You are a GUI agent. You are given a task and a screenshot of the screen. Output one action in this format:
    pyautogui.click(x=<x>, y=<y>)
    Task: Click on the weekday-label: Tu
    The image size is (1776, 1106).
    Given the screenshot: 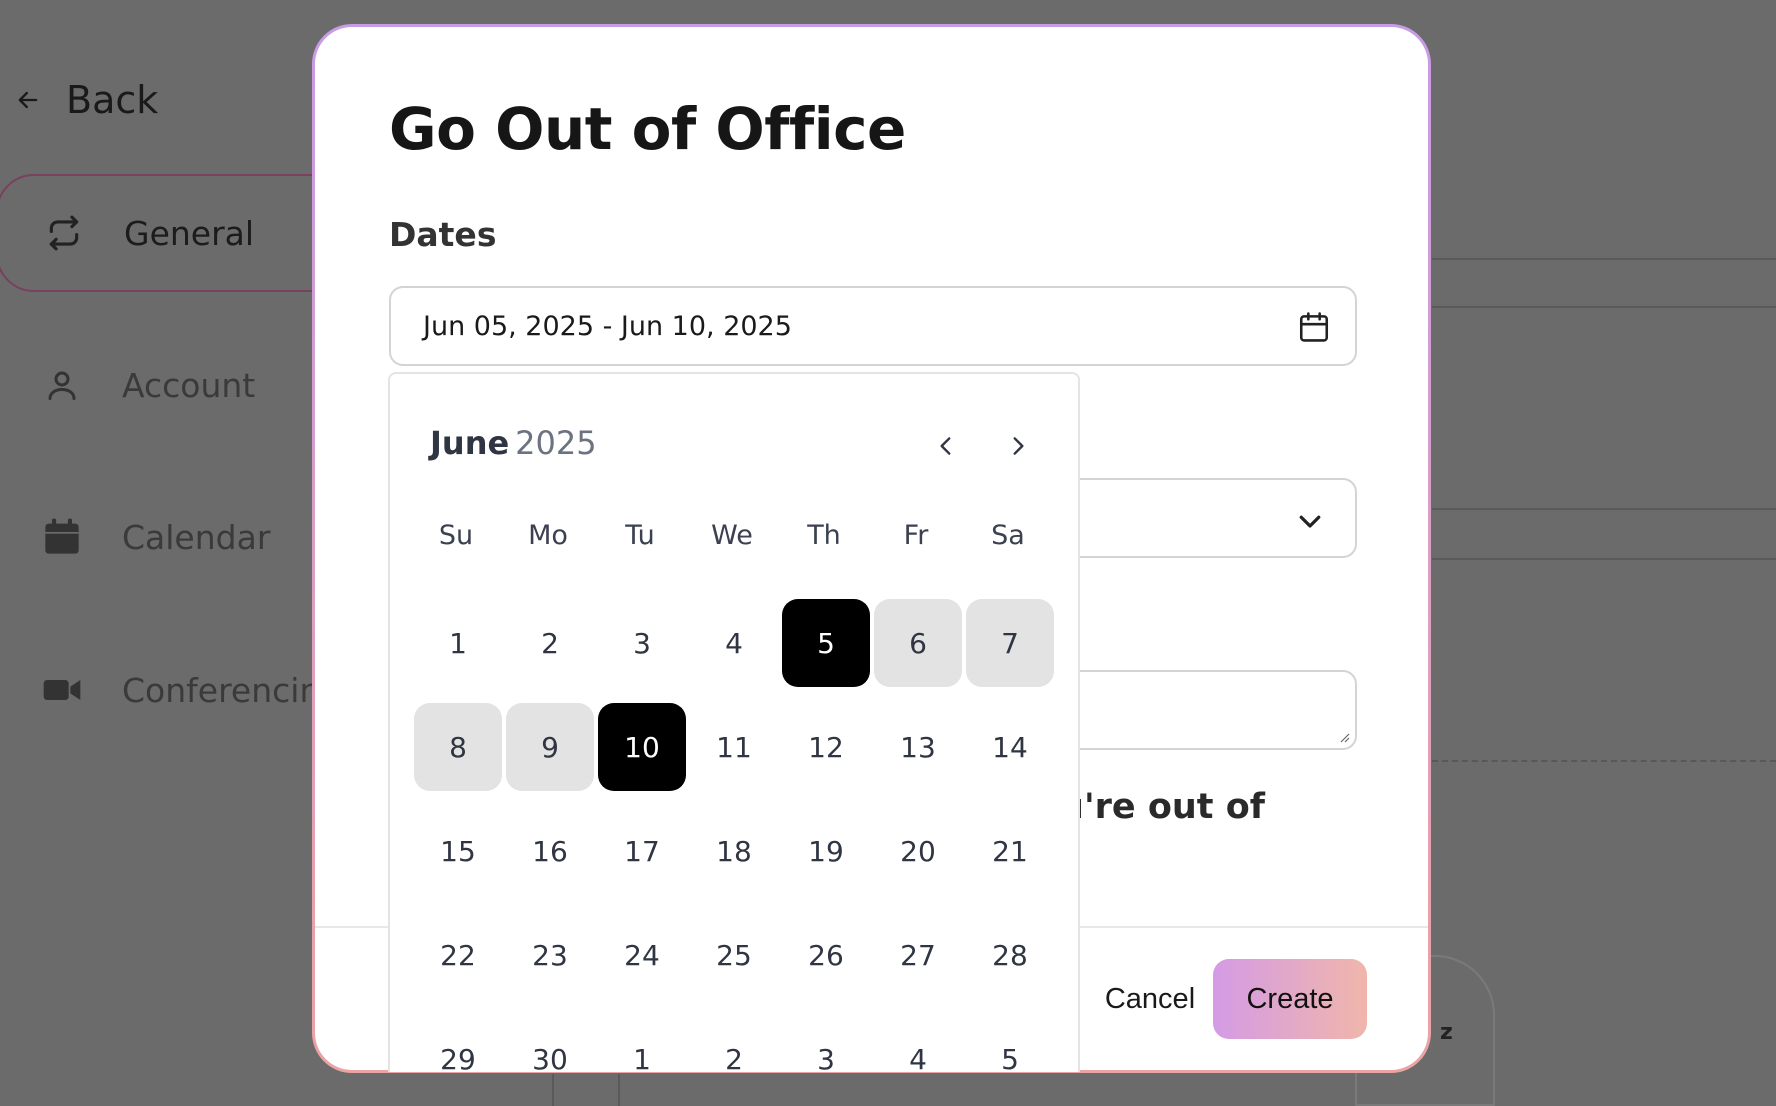 What is the action you would take?
    pyautogui.click(x=640, y=535)
    